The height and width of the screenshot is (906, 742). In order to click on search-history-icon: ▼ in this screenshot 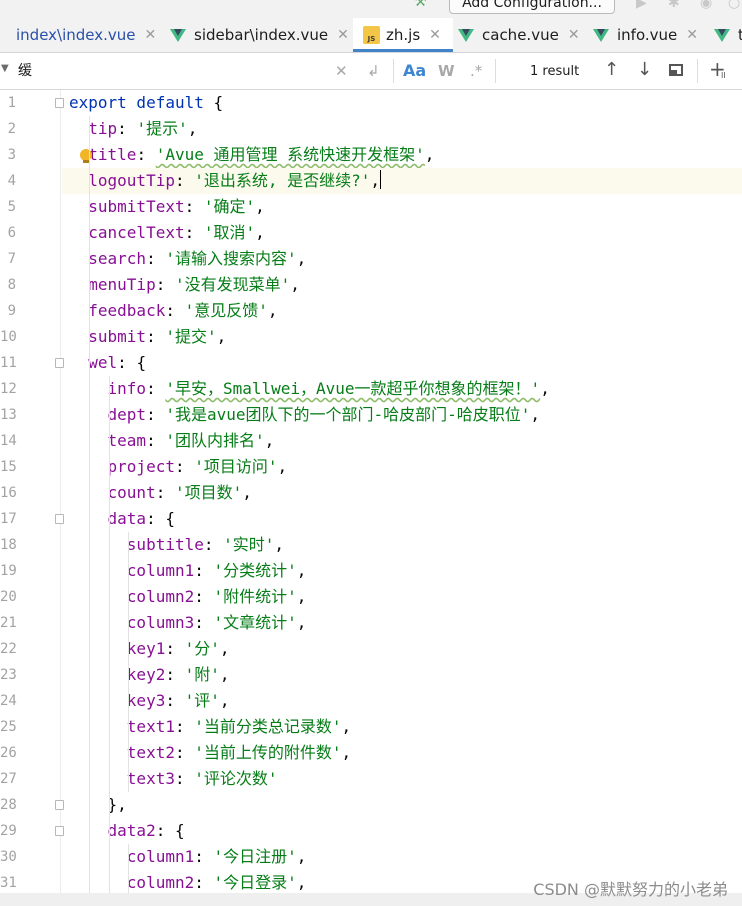, I will do `click(5, 68)`.